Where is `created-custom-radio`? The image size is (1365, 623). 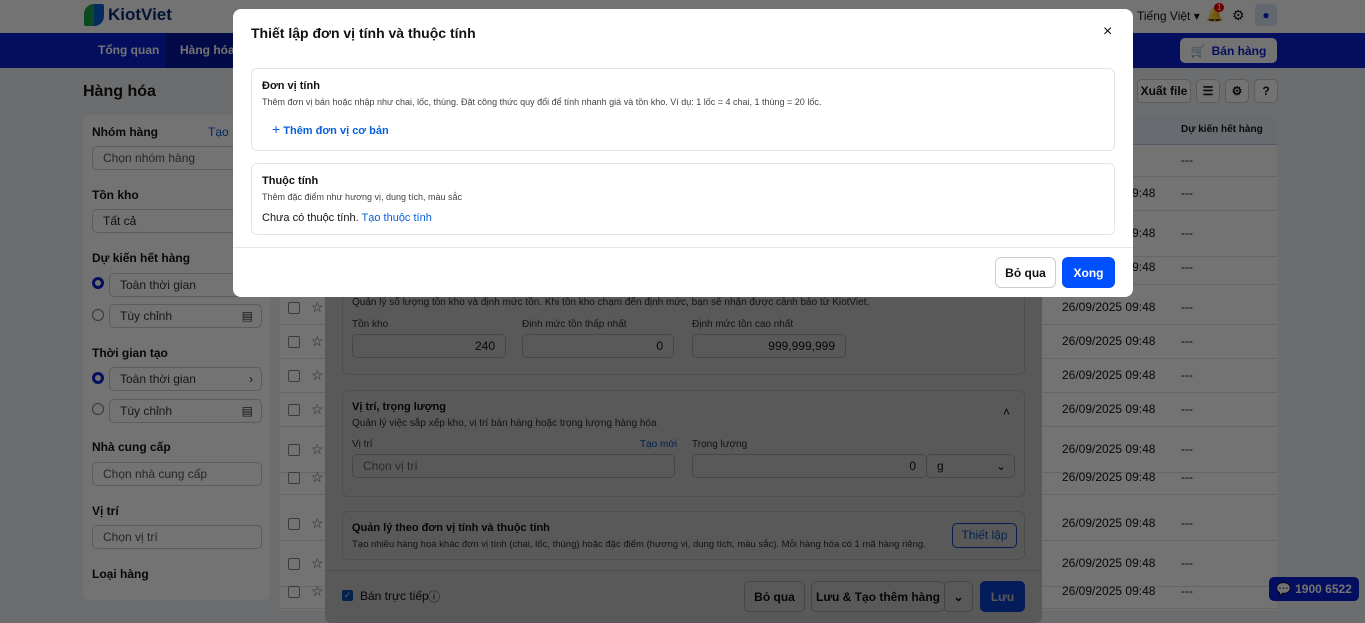
created-custom-radio is located at coordinates (98, 409).